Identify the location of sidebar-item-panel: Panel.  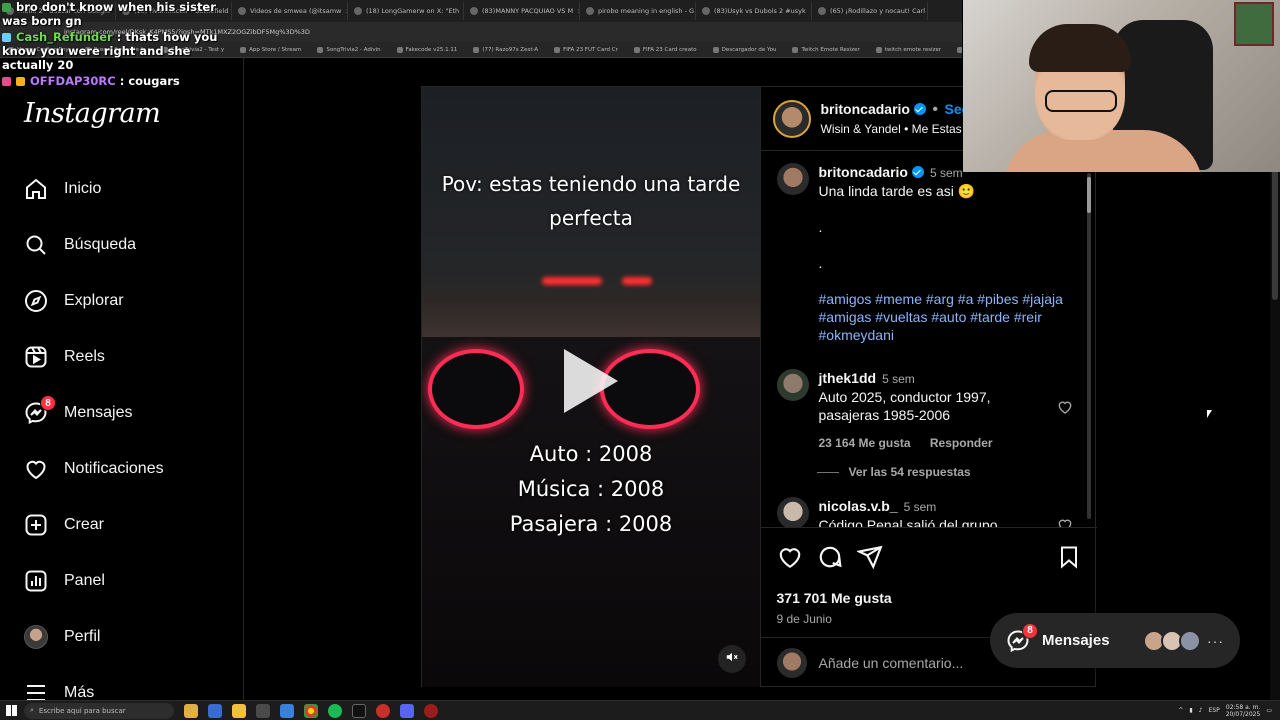
(124, 581).